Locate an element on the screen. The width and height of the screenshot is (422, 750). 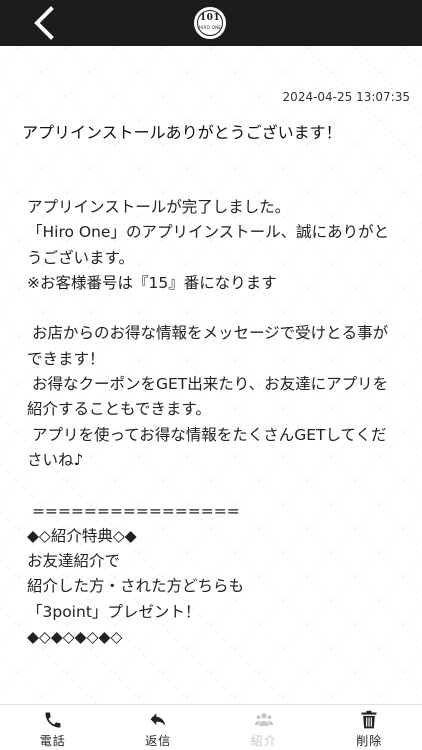
trash-icon is located at coordinates (369, 719).